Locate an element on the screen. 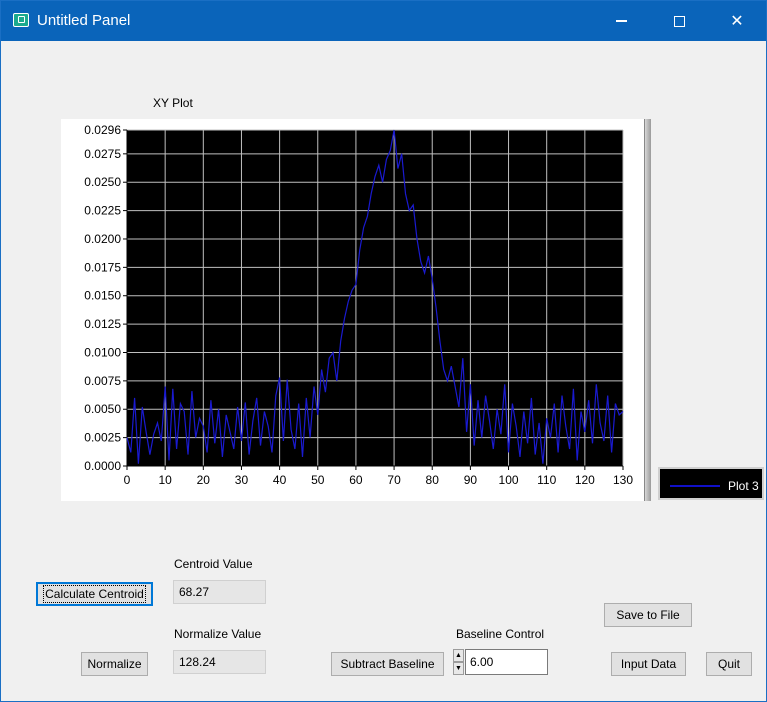 Image resolution: width=767 pixels, height=702 pixels. minimize-icon is located at coordinates (621, 21).